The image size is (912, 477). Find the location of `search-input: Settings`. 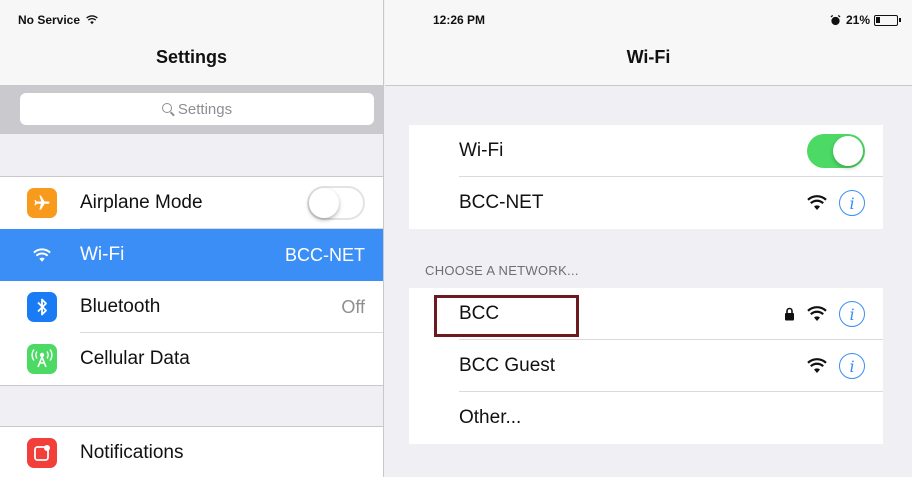

search-input: Settings is located at coordinates (197, 109).